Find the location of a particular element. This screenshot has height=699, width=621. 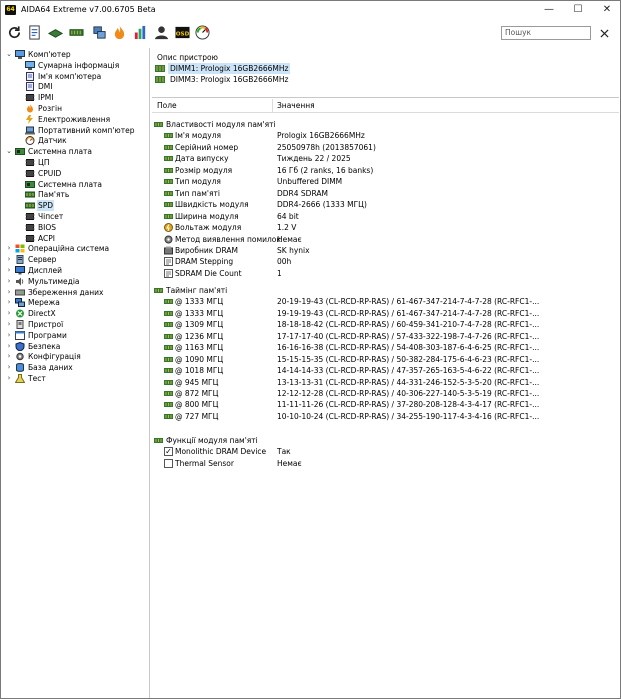

tree-item-cpuid: CPUID is located at coordinates (75, 173).